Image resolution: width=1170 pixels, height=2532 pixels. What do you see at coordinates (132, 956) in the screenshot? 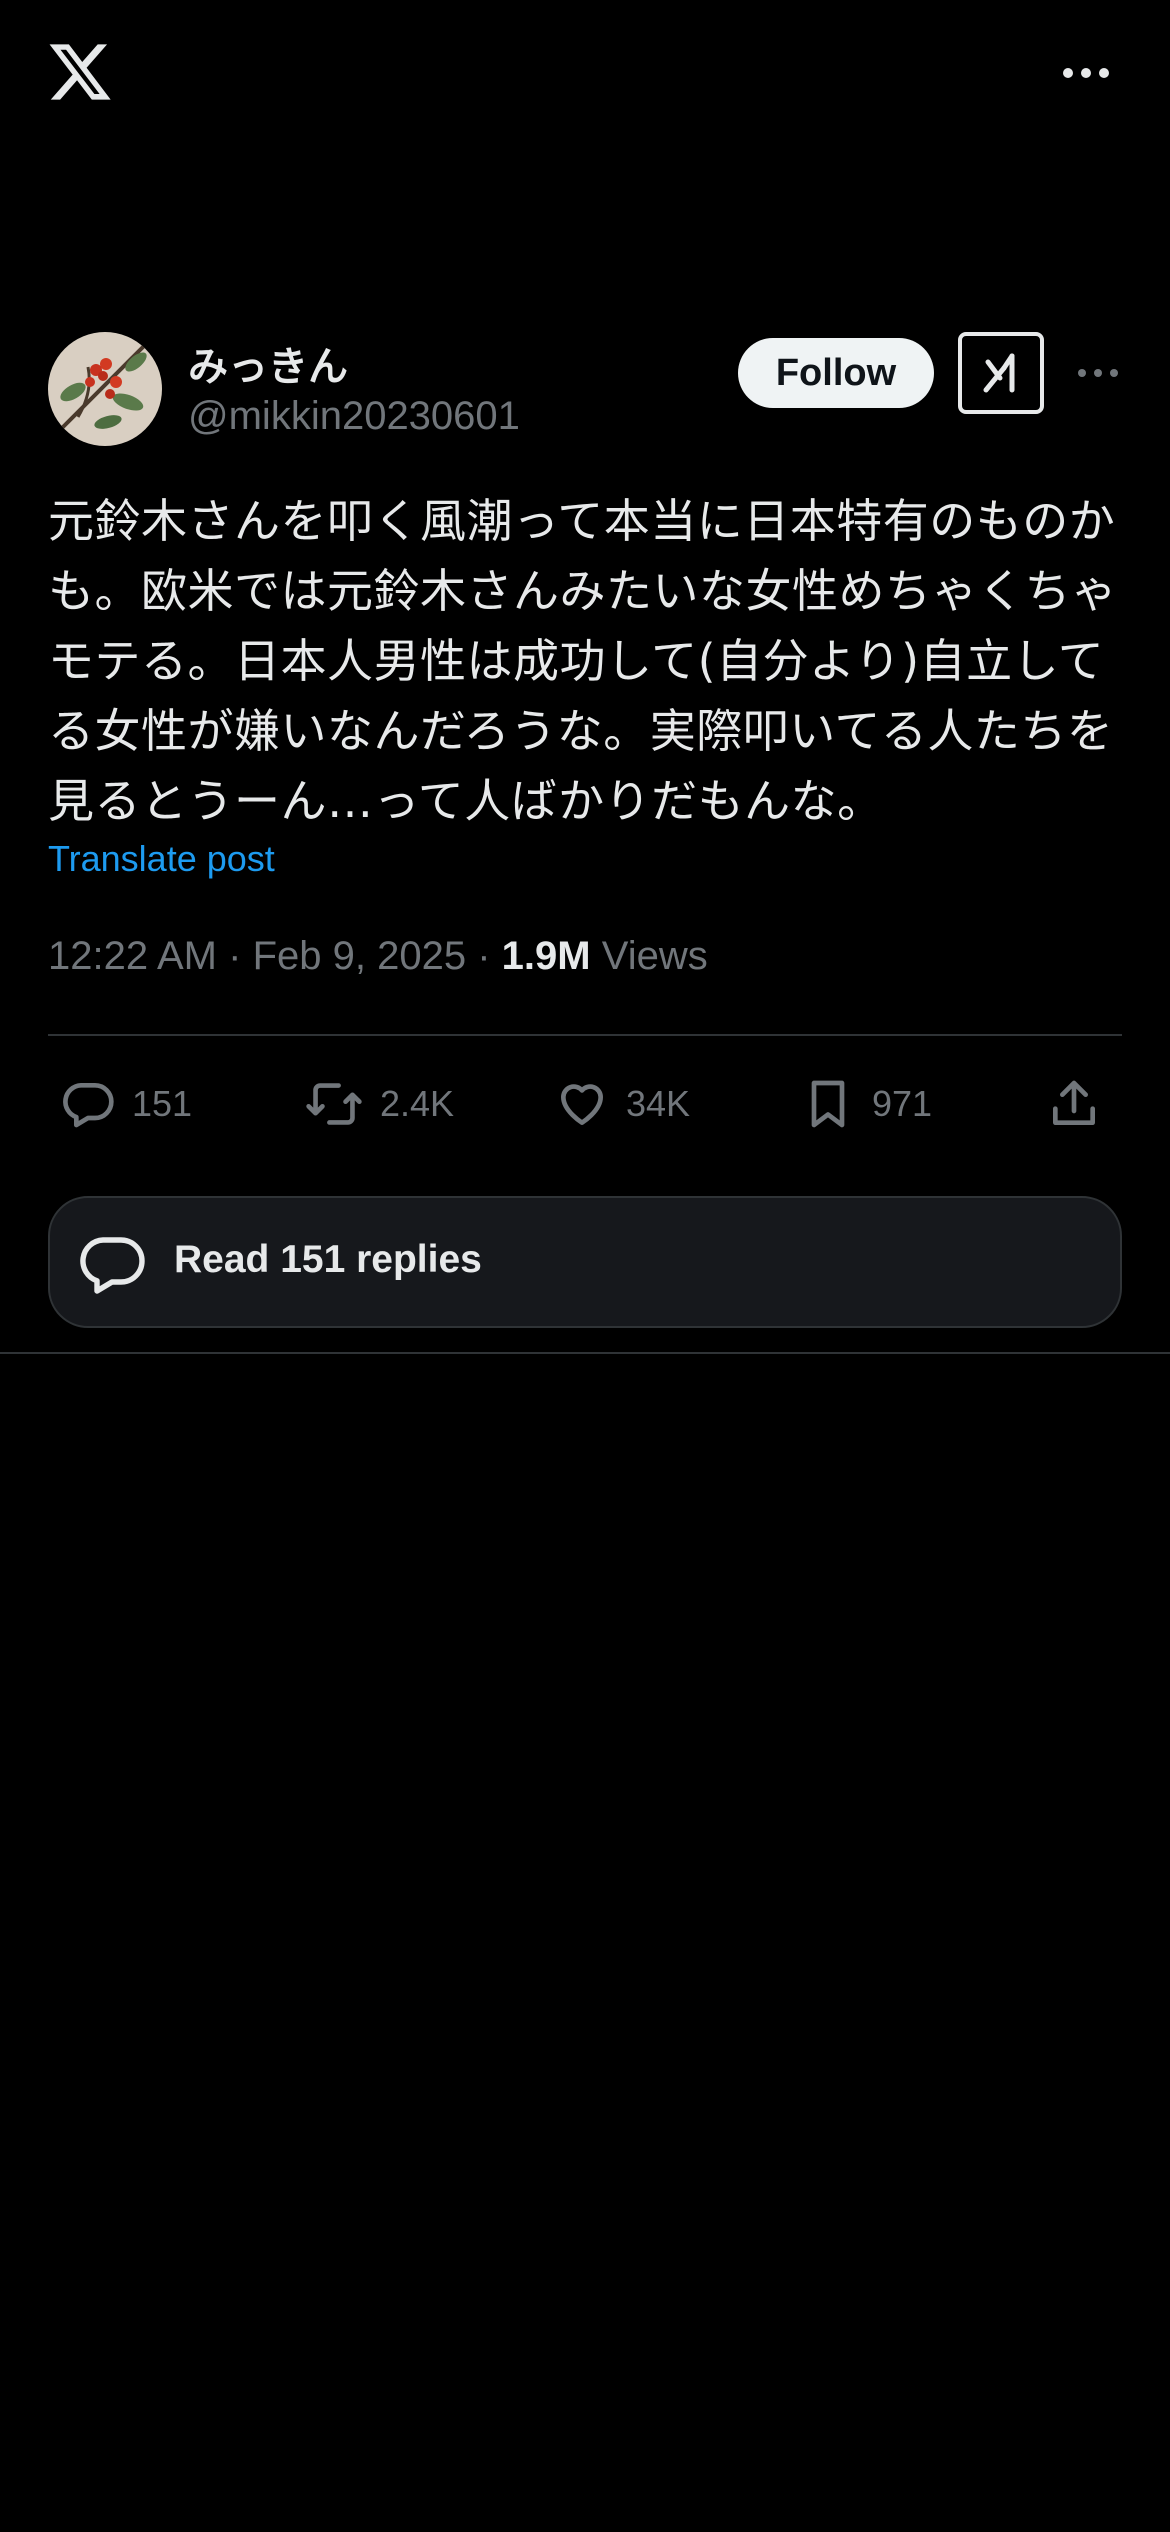
I see `tweet-time: 12:22 AM` at bounding box center [132, 956].